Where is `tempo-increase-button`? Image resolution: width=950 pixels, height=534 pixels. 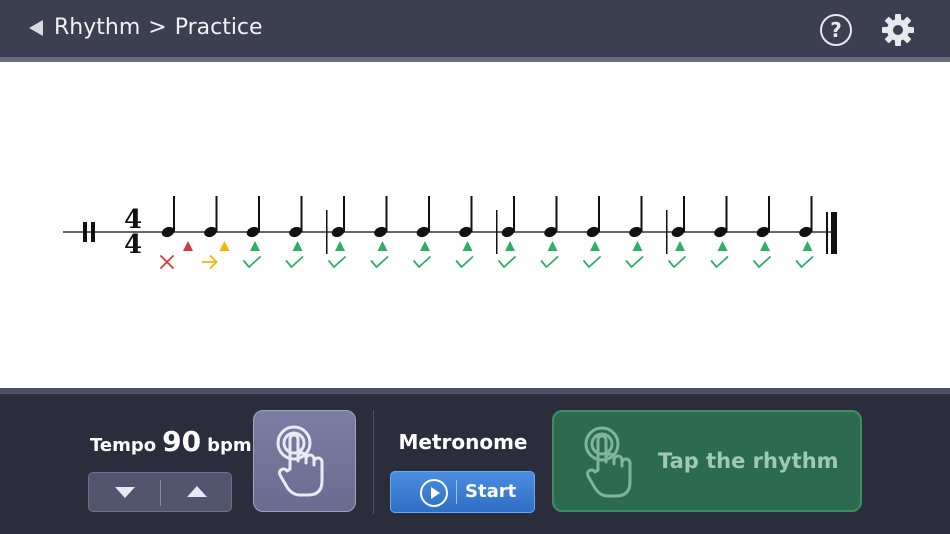 tempo-increase-button is located at coordinates (196, 492).